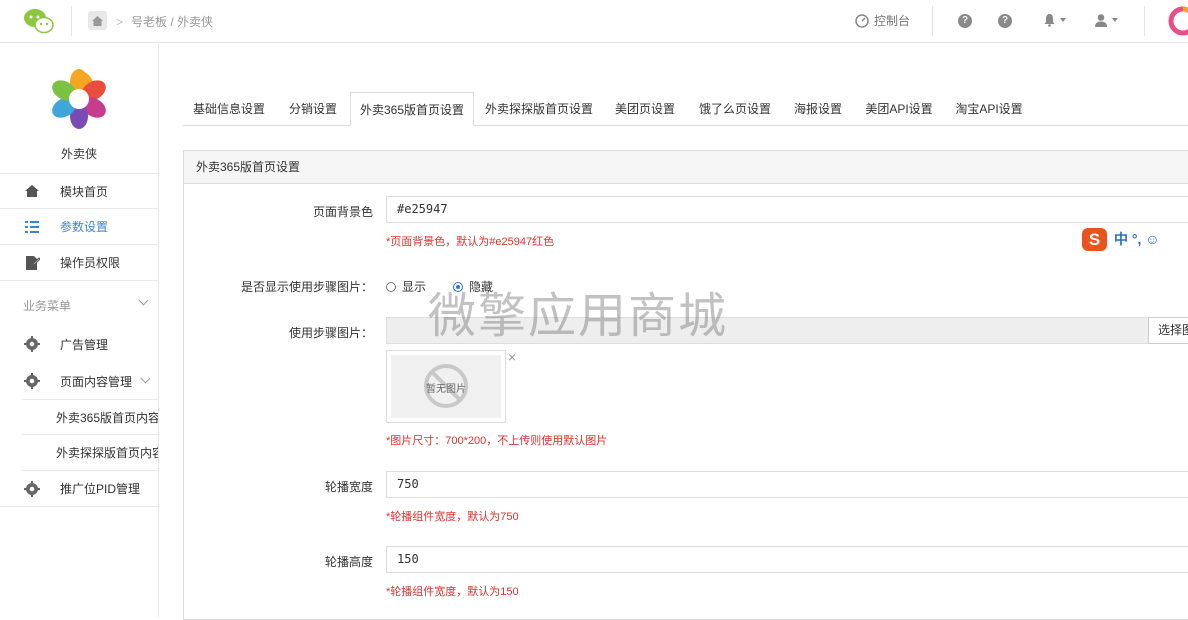 This screenshot has width=1188, height=620. What do you see at coordinates (84, 344) in the screenshot?
I see `sidebar-item-label: 广告管理` at bounding box center [84, 344].